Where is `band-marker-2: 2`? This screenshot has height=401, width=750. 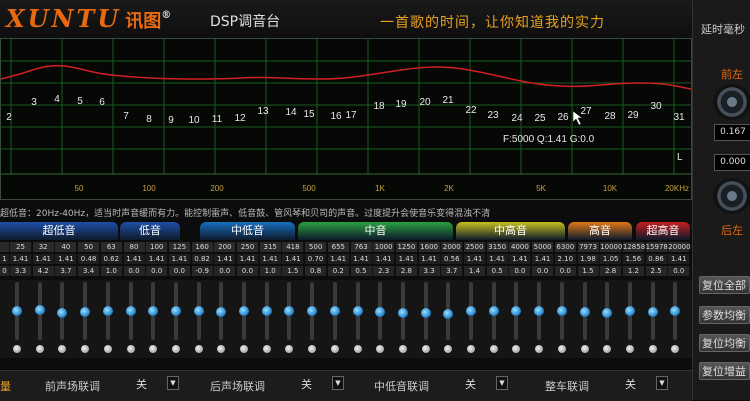
band-marker-2: 2 is located at coordinates (9, 117).